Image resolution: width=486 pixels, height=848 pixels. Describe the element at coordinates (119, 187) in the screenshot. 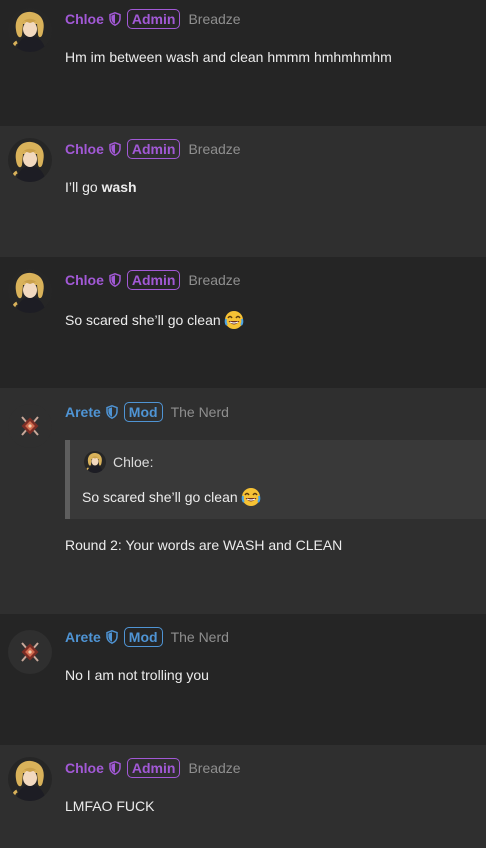

I see `message-text-bold: wash` at that location.